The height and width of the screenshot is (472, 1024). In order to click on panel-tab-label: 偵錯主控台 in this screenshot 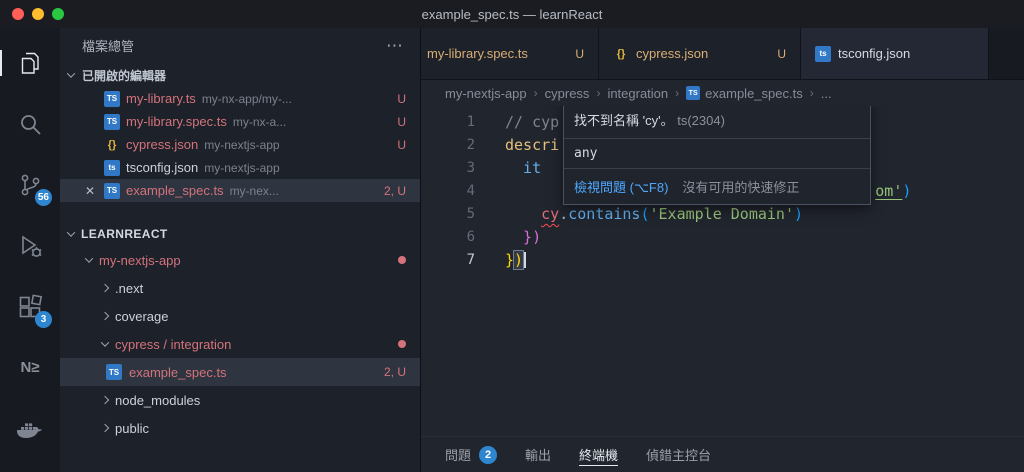, I will do `click(679, 455)`.